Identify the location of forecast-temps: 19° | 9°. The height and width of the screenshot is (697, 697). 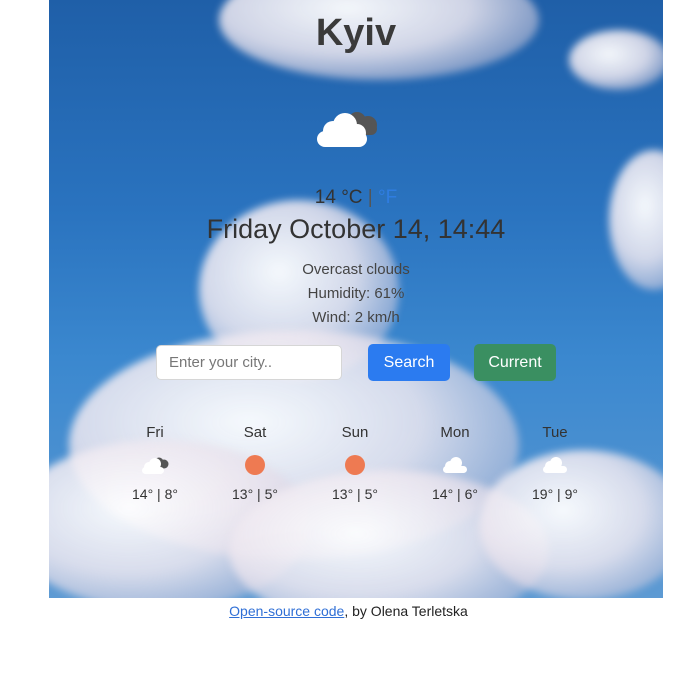
(555, 494).